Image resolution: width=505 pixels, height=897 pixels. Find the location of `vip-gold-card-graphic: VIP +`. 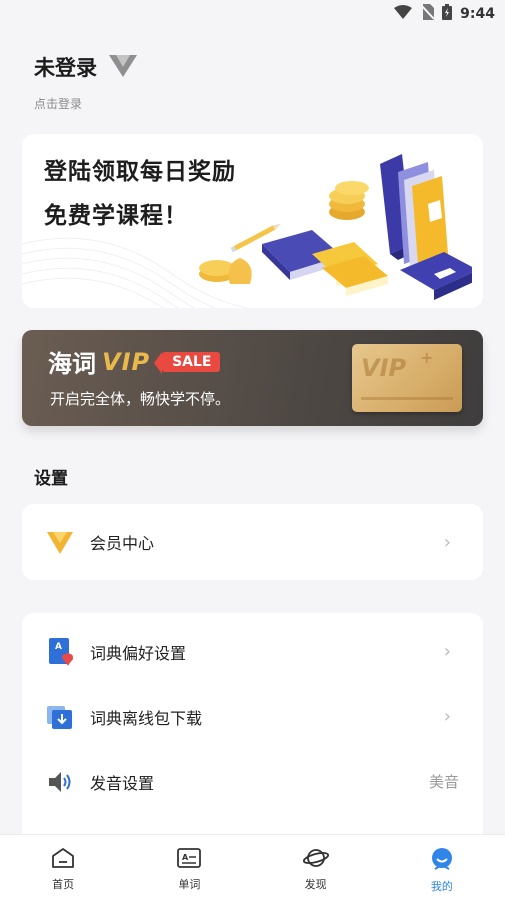

vip-gold-card-graphic: VIP + is located at coordinates (407, 378).